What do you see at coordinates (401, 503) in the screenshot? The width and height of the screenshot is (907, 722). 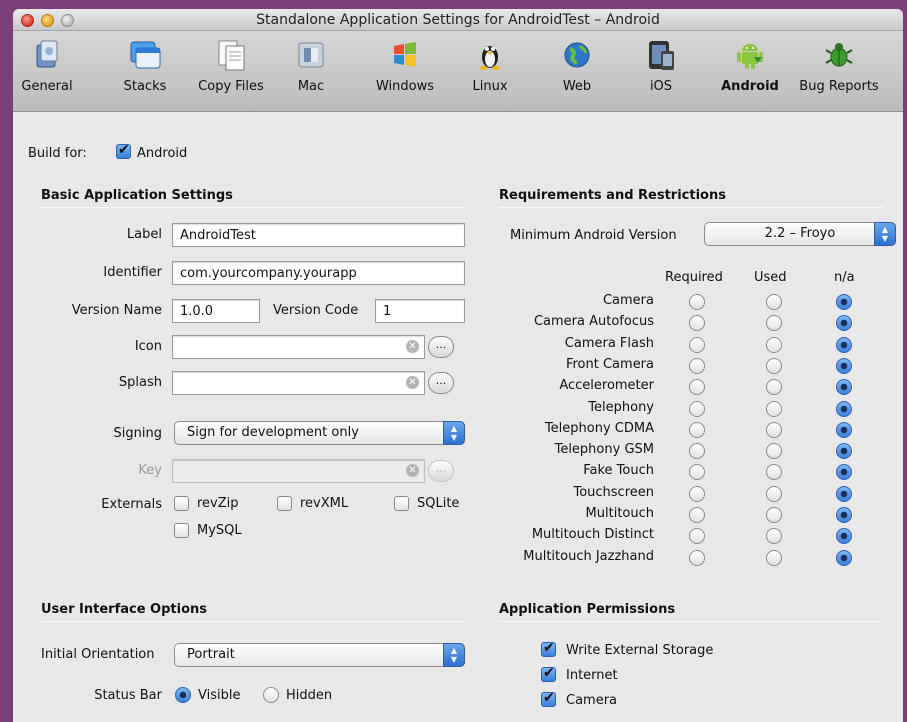 I see `sqlite-checkbox` at bounding box center [401, 503].